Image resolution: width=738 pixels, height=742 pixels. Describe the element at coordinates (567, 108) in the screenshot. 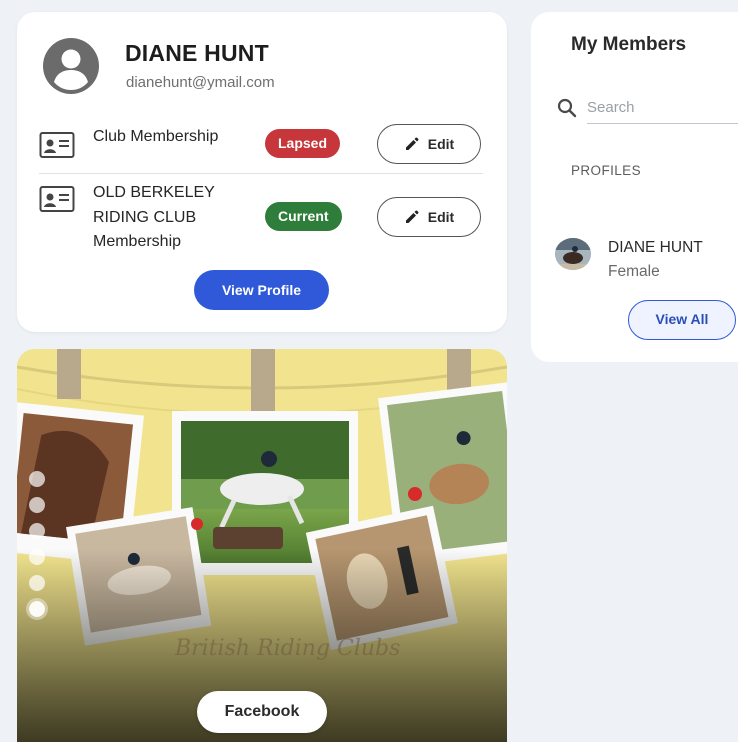

I see `search-icon` at that location.